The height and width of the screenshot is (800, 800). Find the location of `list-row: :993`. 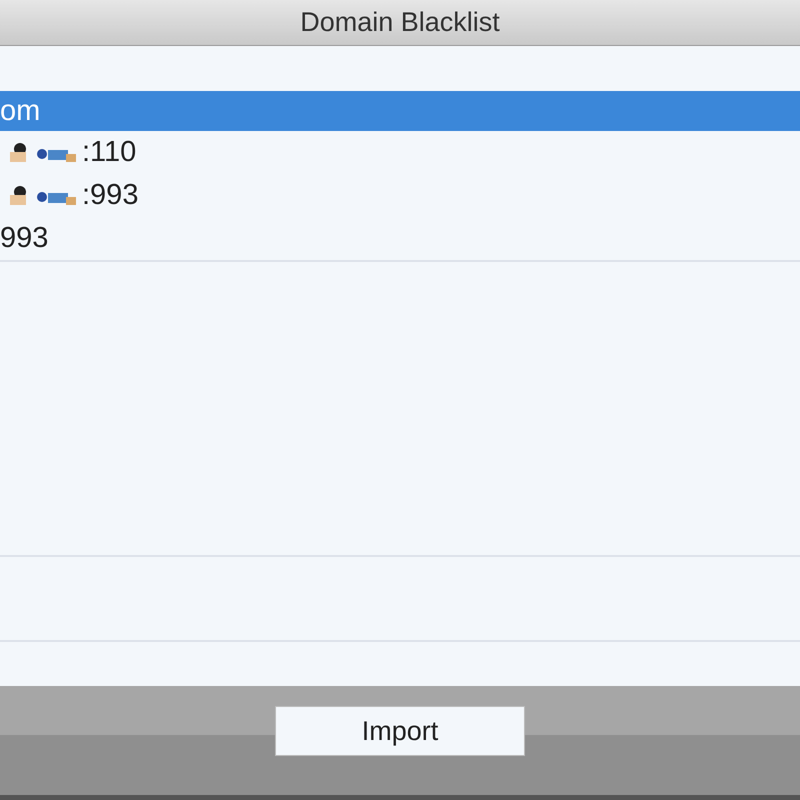

list-row: :993 is located at coordinates (400, 195).